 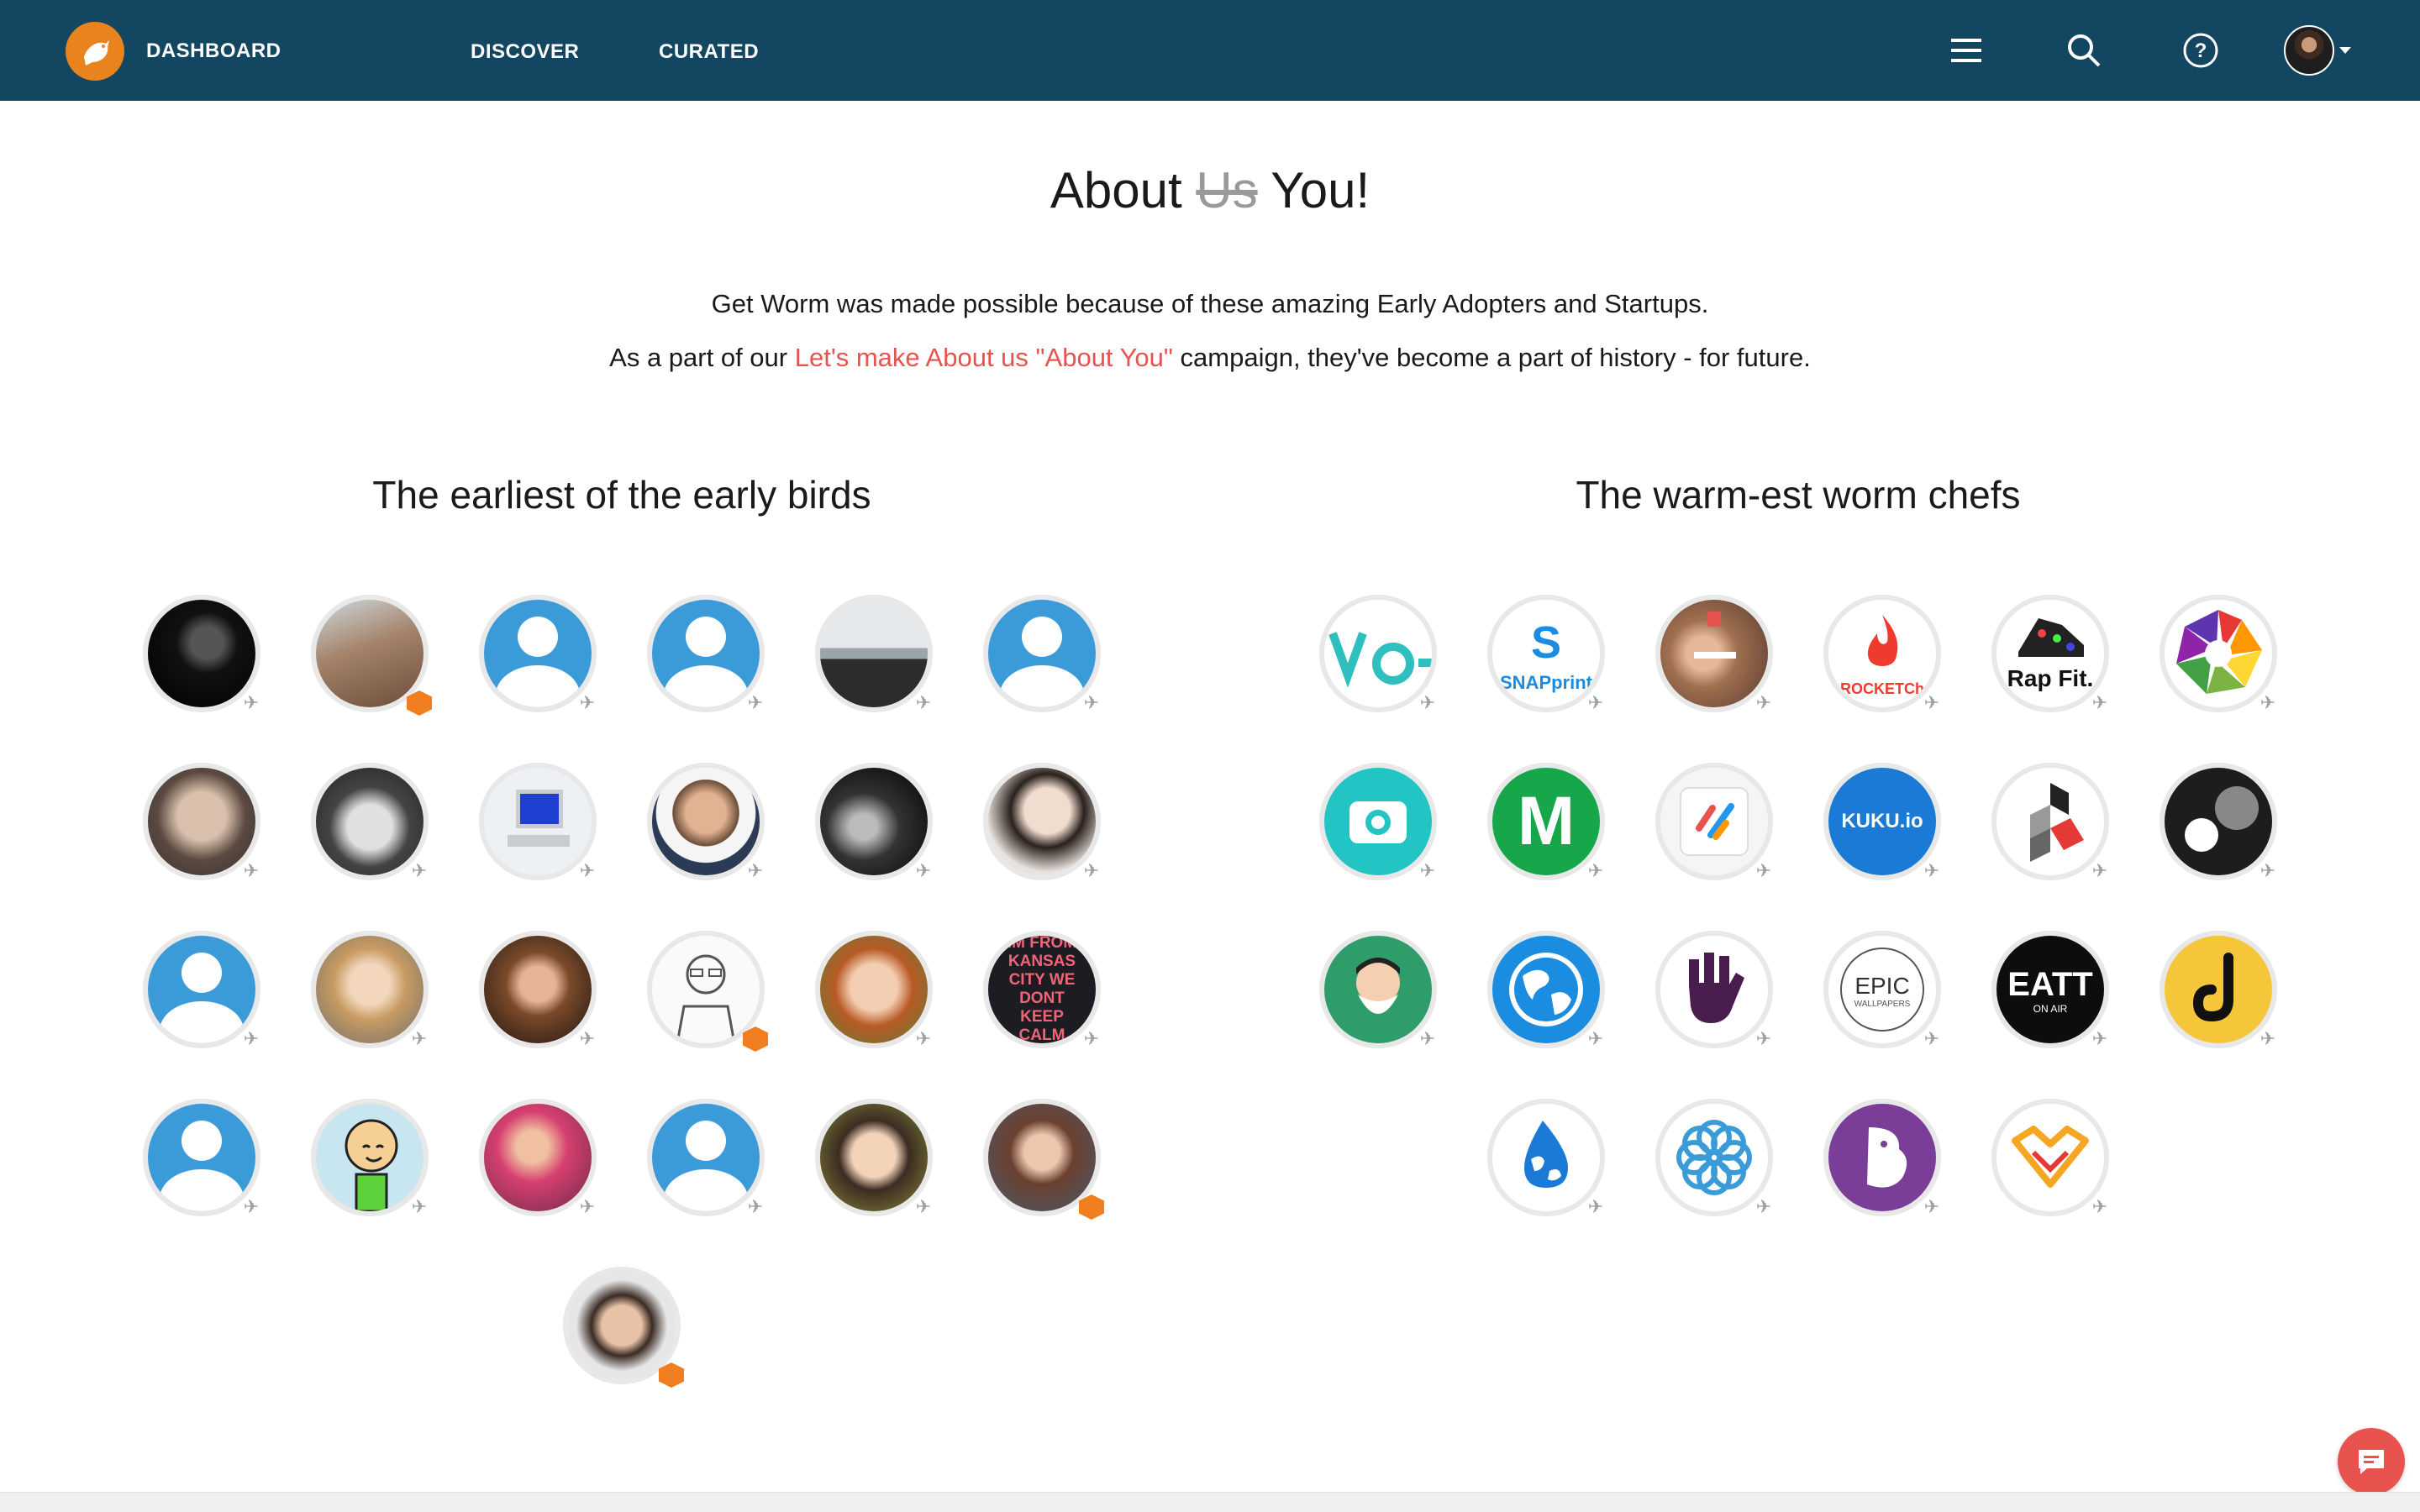 What do you see at coordinates (214, 51) in the screenshot?
I see `dashboard-link: DASHBOARD` at bounding box center [214, 51].